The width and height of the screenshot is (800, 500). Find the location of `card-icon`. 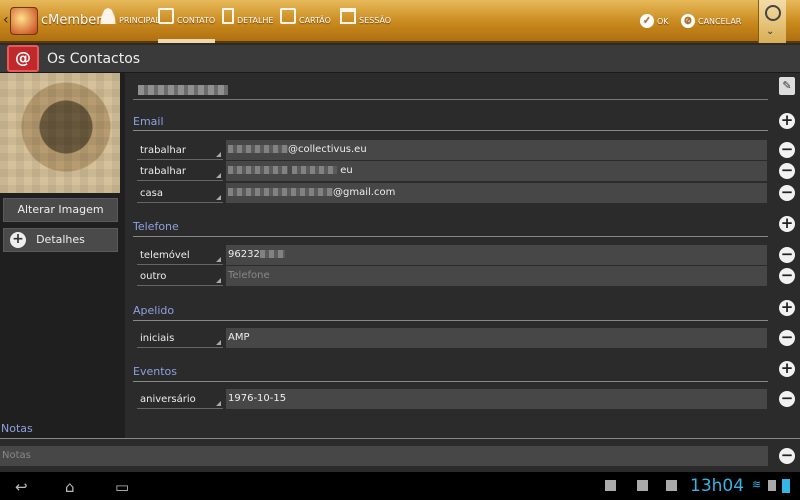

card-icon is located at coordinates (288, 16).